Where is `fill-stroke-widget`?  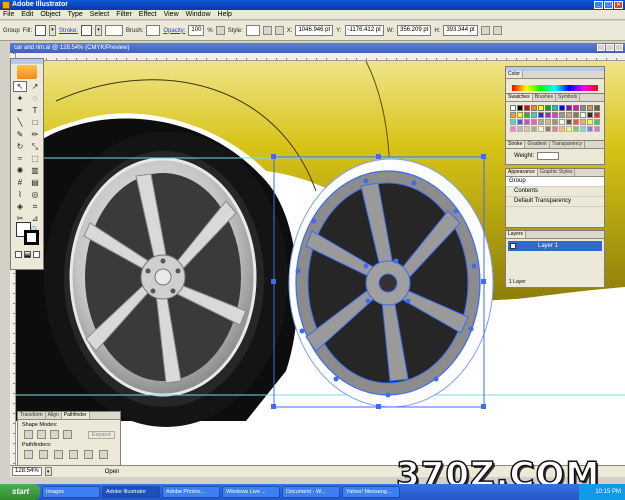
fill-stroke-widget is located at coordinates (28, 234).